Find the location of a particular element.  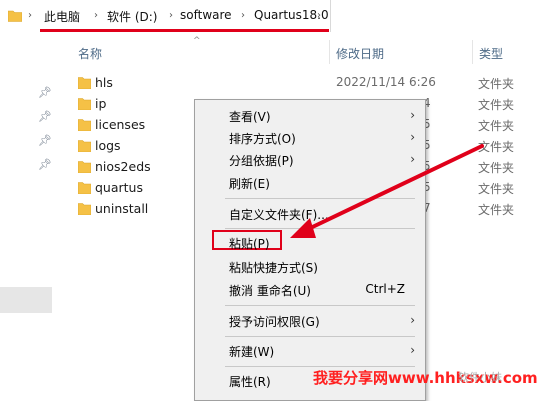

column-header-date: 修改日期 is located at coordinates (360, 53).